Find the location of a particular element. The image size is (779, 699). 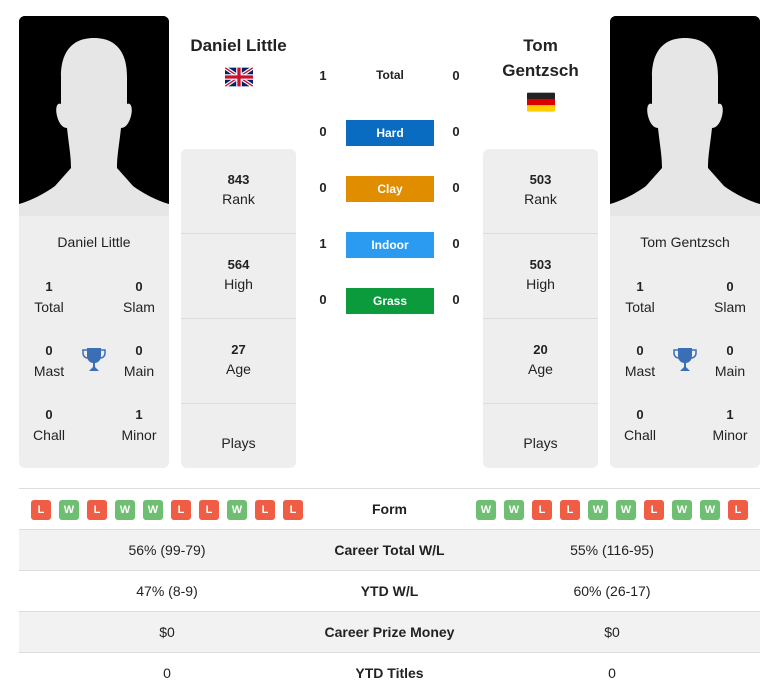

surface-hard-button: Hard is located at coordinates (390, 133).